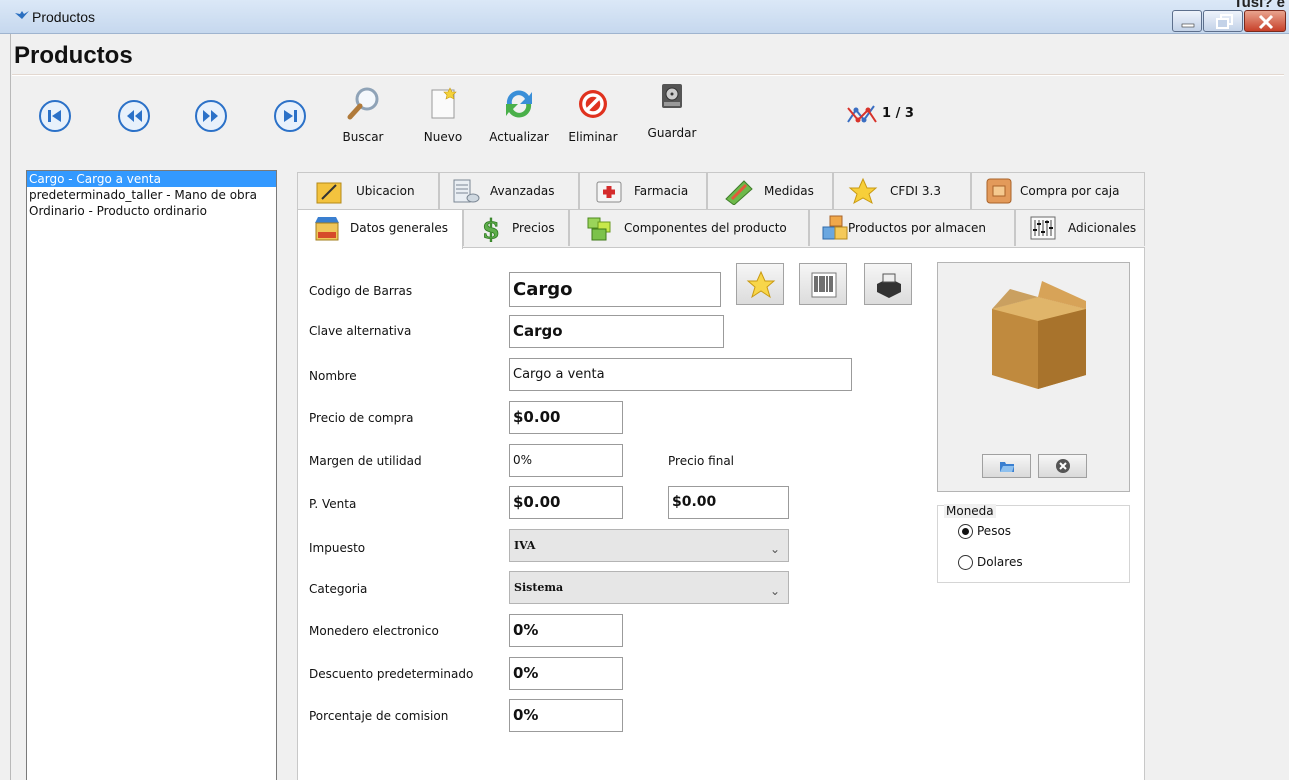  I want to click on actualizar-button: Actualizar, so click(519, 114).